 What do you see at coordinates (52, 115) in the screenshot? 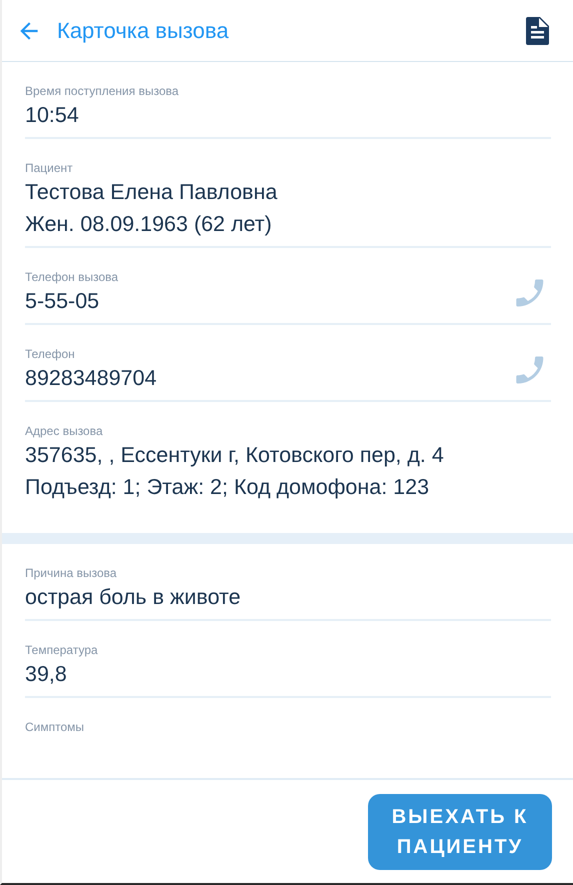
I see `field-value: 10:54` at bounding box center [52, 115].